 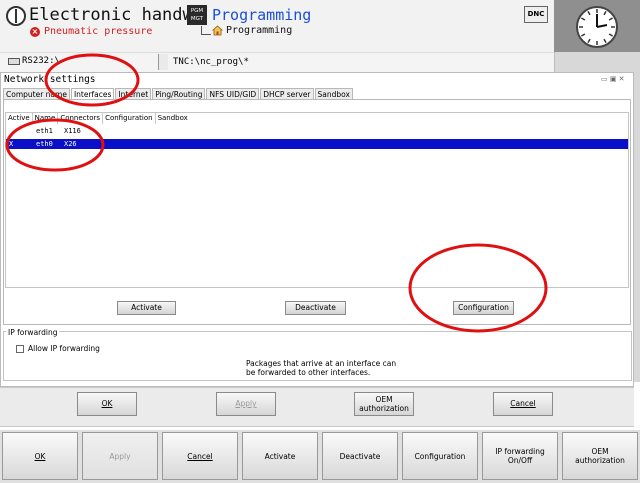 I want to click on oem-line1: OEM, so click(x=384, y=399).